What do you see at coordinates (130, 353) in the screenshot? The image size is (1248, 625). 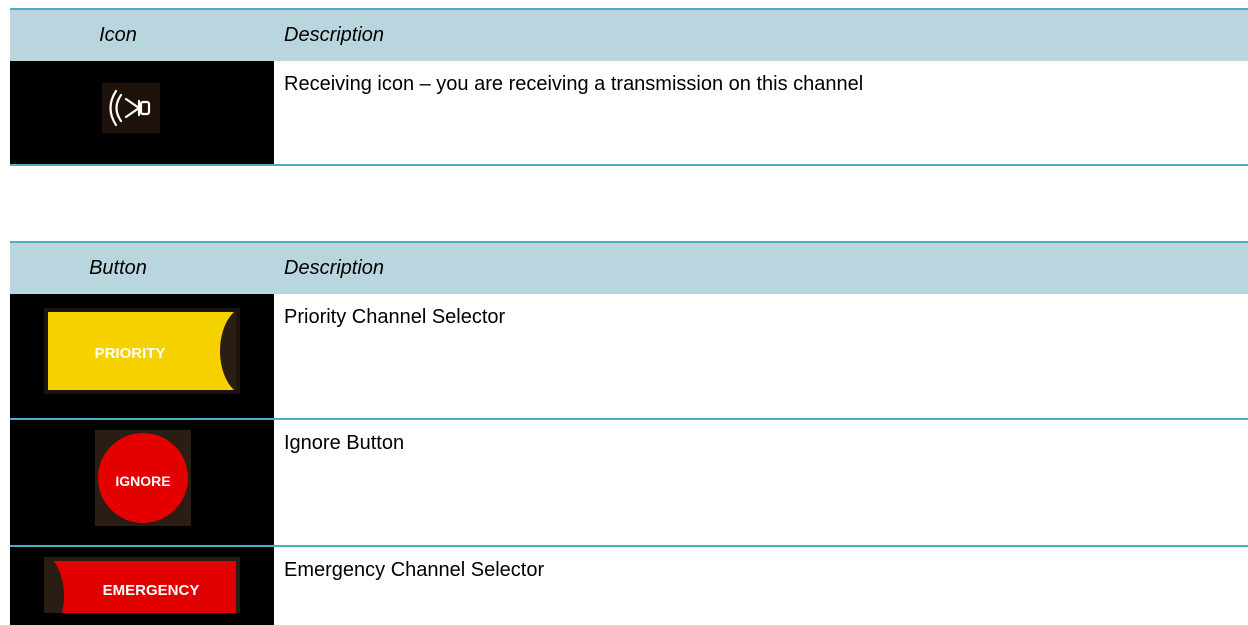 I see `priority-button-label: PRIORITY` at bounding box center [130, 353].